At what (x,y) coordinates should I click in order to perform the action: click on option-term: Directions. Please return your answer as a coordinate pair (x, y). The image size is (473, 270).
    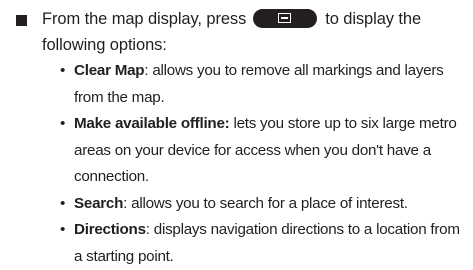
    Looking at the image, I should click on (110, 229).